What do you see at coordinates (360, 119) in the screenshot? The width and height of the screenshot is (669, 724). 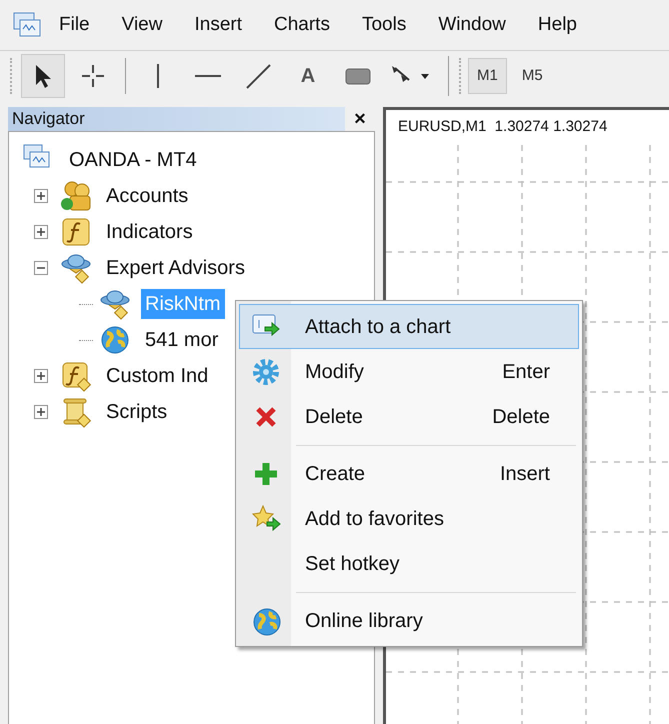 I see `close-button: ×` at bounding box center [360, 119].